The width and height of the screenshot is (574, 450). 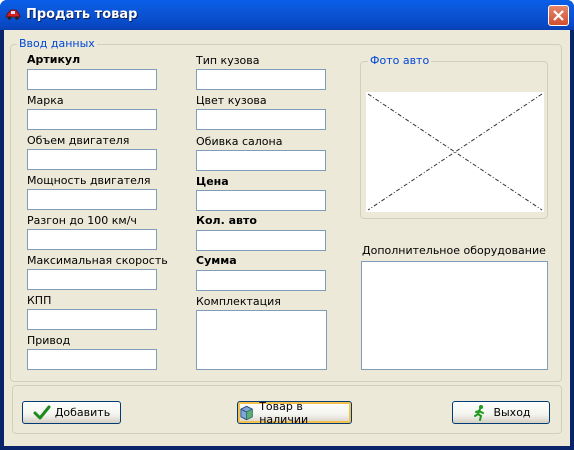 What do you see at coordinates (228, 60) in the screenshot?
I see `body-type-label: Тип кузова` at bounding box center [228, 60].